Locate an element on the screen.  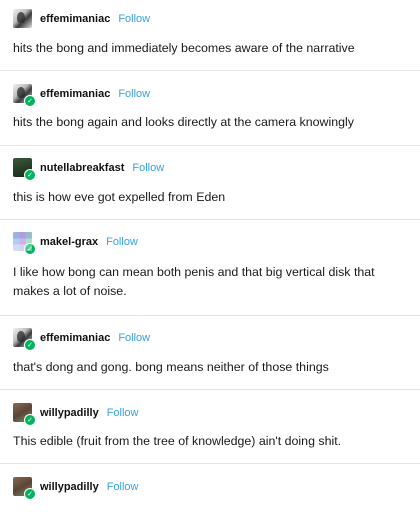
post-header: ✓ nutellabreakfast Follow is located at coordinates (88, 169).